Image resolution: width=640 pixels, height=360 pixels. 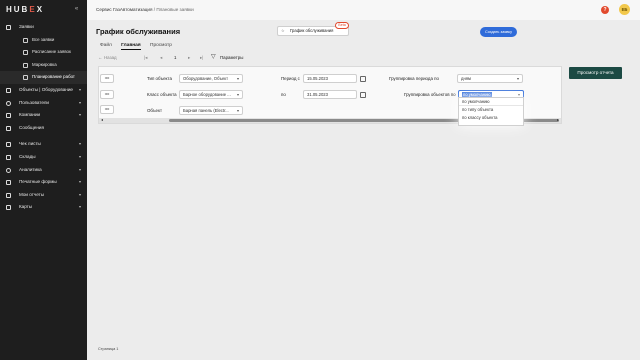 I want to click on prev-page-icon: ◂, so click(x=161, y=58).